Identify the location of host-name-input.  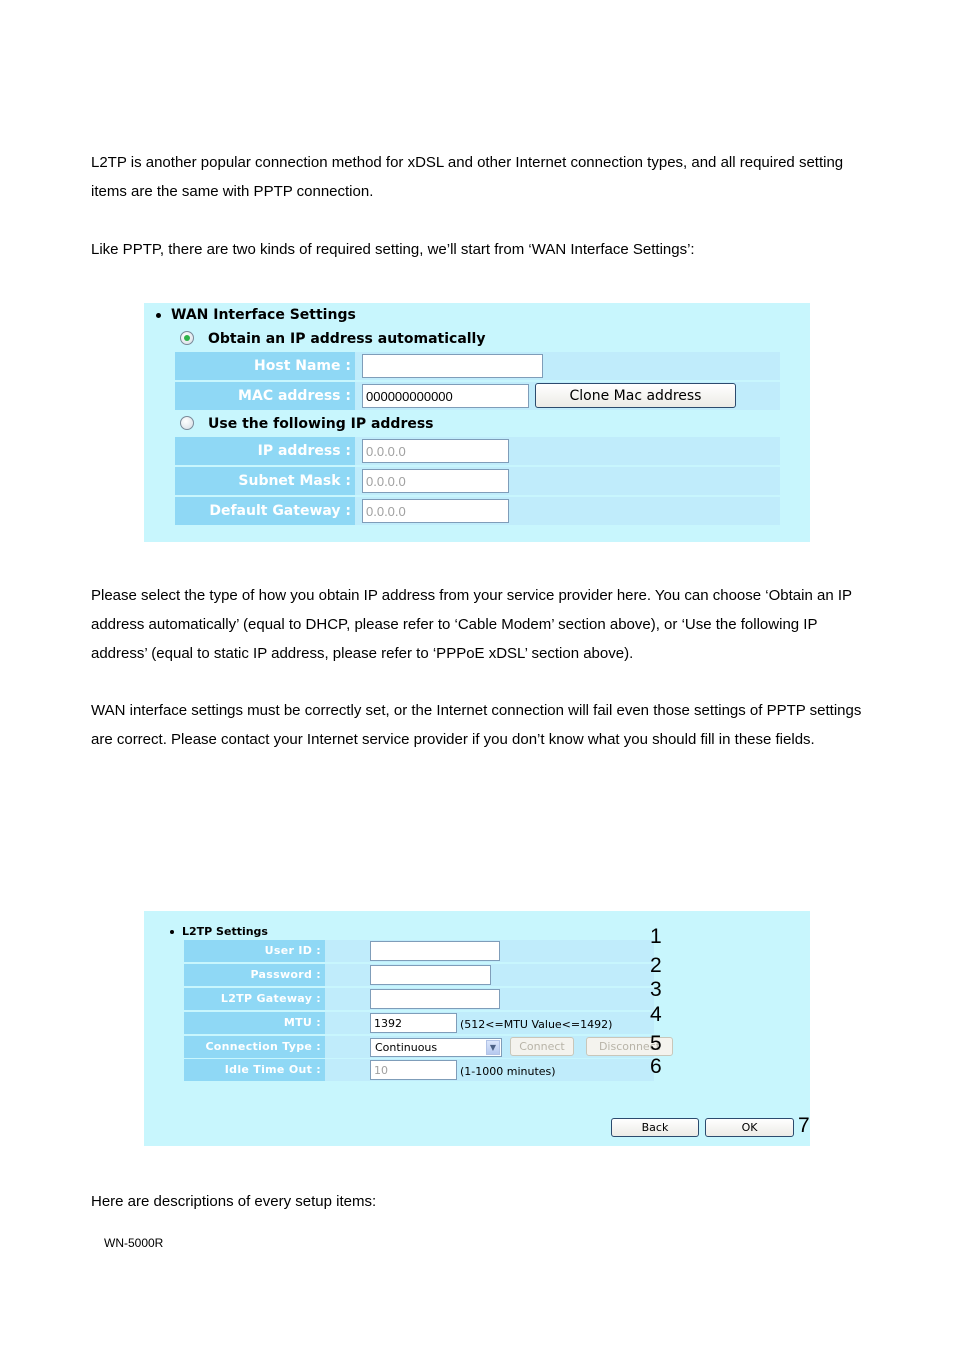
(452, 366).